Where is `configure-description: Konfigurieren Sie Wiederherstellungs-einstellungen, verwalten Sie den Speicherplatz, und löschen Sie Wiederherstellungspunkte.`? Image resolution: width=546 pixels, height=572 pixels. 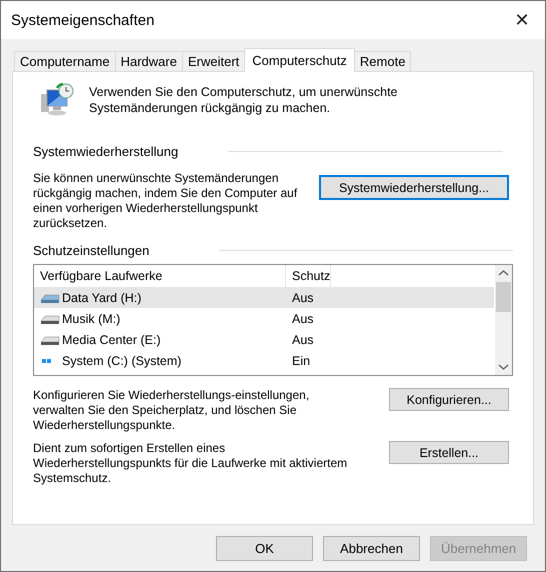
configure-description: Konfigurieren Sie Wiederherstellungs-einstellungen, verwalten Sie den Speicherplatz, und löschen Sie Wiederherstellungspunkte. is located at coordinates (171, 410).